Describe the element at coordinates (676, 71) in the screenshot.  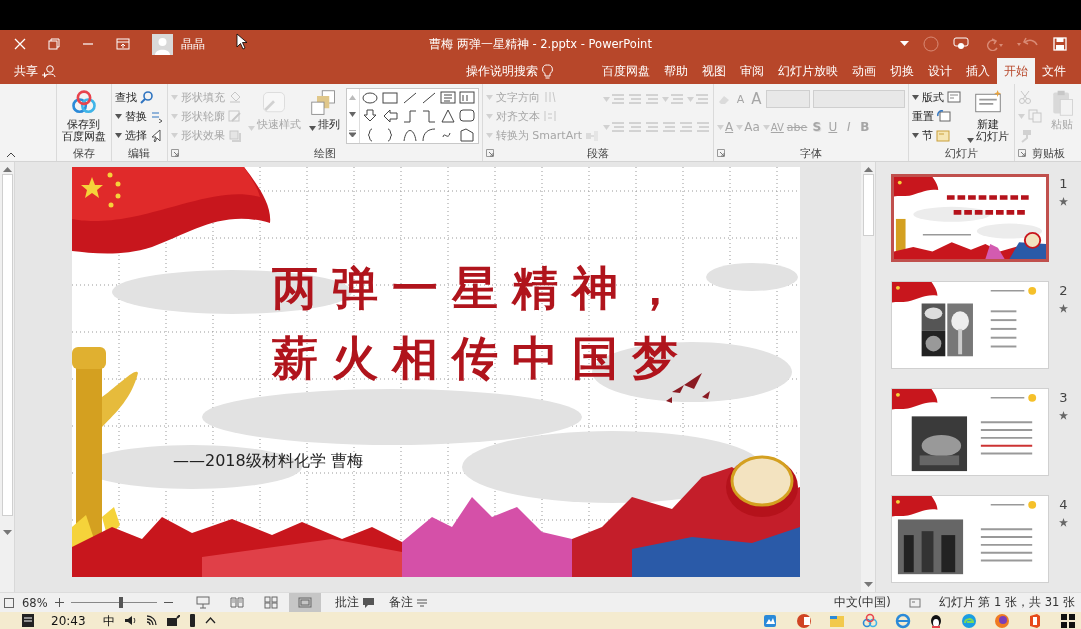
I see `ribbon-tab: 帮助` at that location.